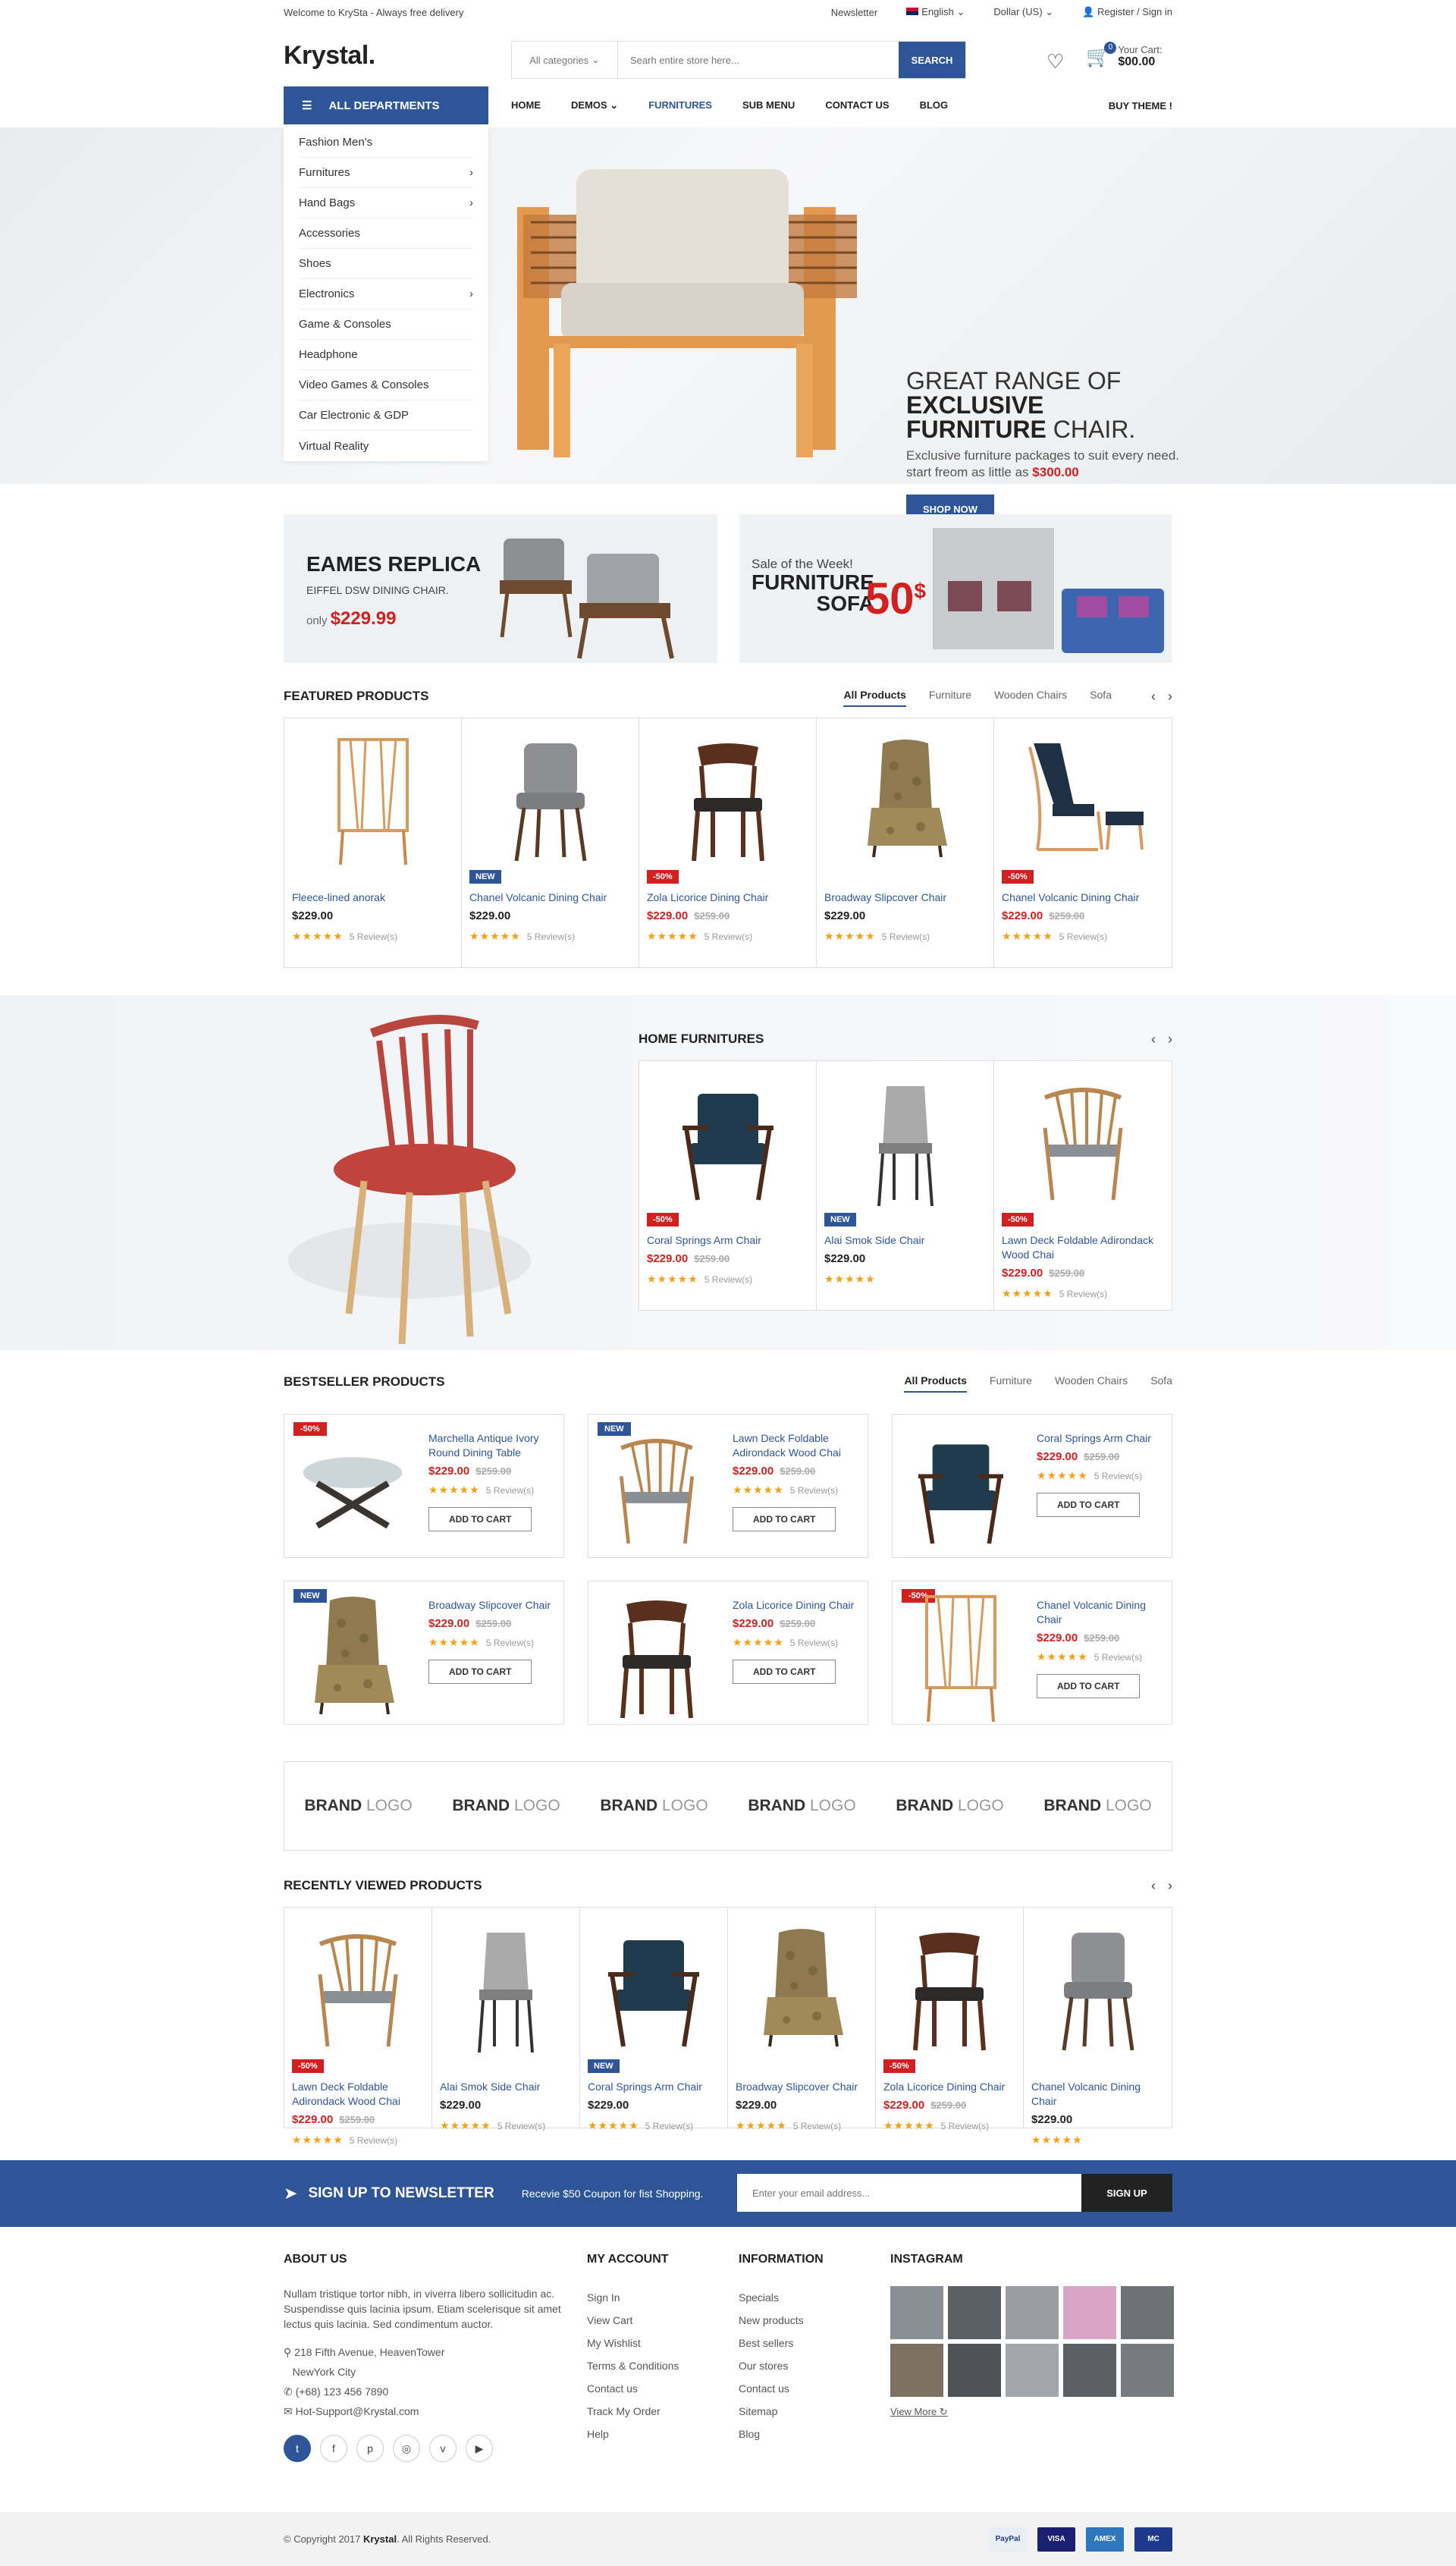  What do you see at coordinates (727, 897) in the screenshot?
I see `product-name: Zola Licorice Dining Chair` at bounding box center [727, 897].